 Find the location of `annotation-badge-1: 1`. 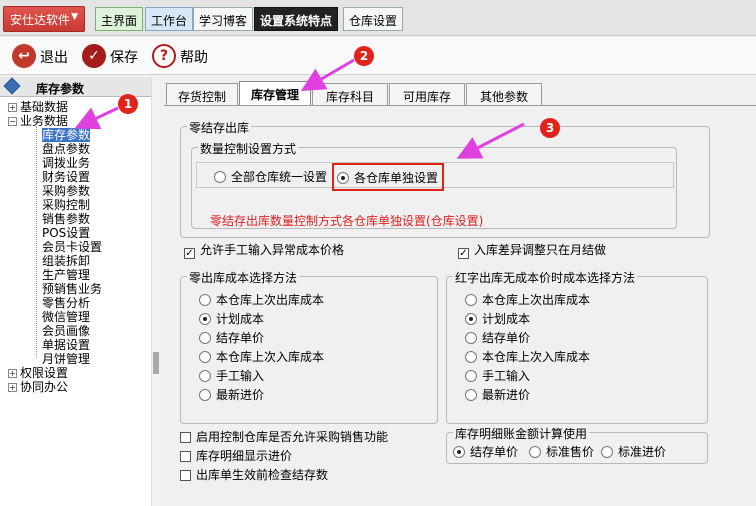

annotation-badge-1: 1 is located at coordinates (128, 104).